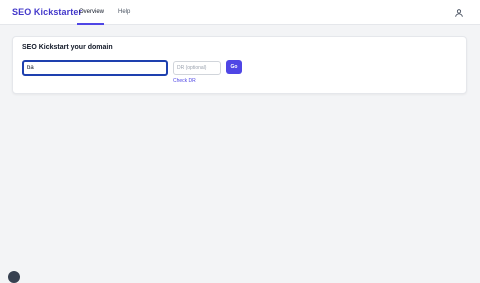 The image size is (480, 283). I want to click on domain-input, so click(95, 68).